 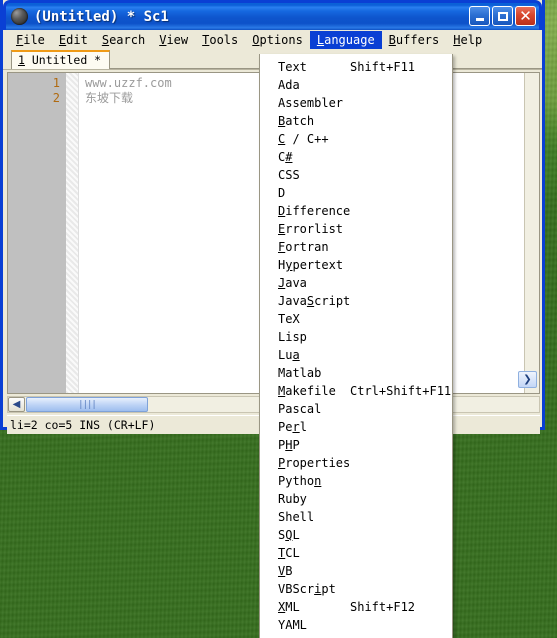 I want to click on menu-view: View, so click(x=173, y=40).